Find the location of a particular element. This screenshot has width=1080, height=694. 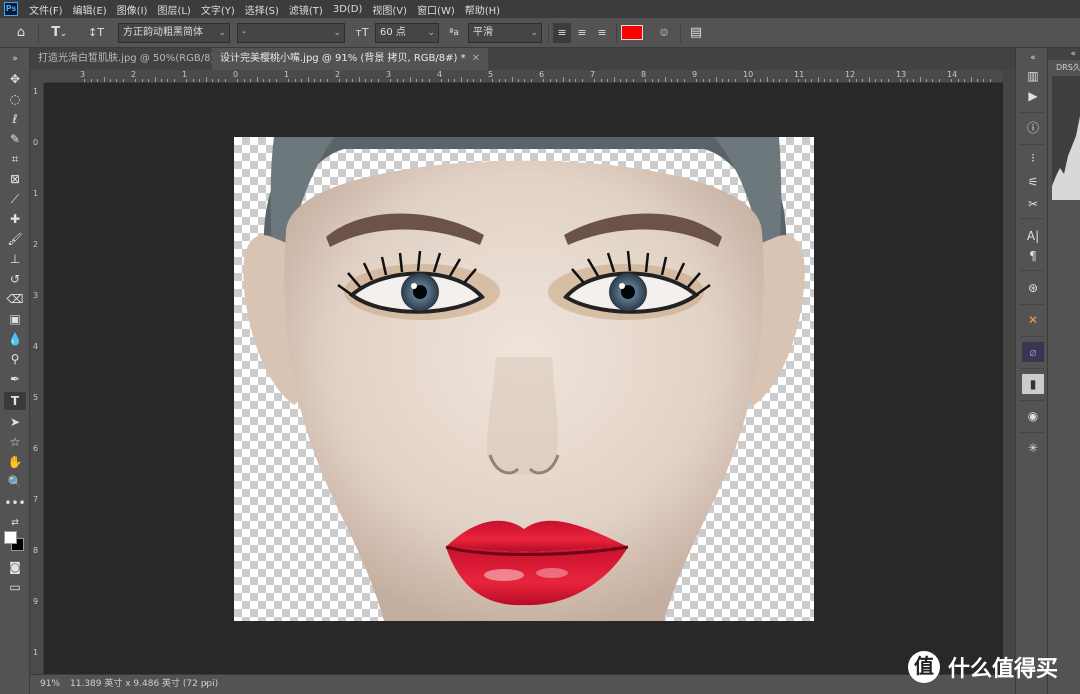

ruler-tick-label: 1 is located at coordinates (36, 91).